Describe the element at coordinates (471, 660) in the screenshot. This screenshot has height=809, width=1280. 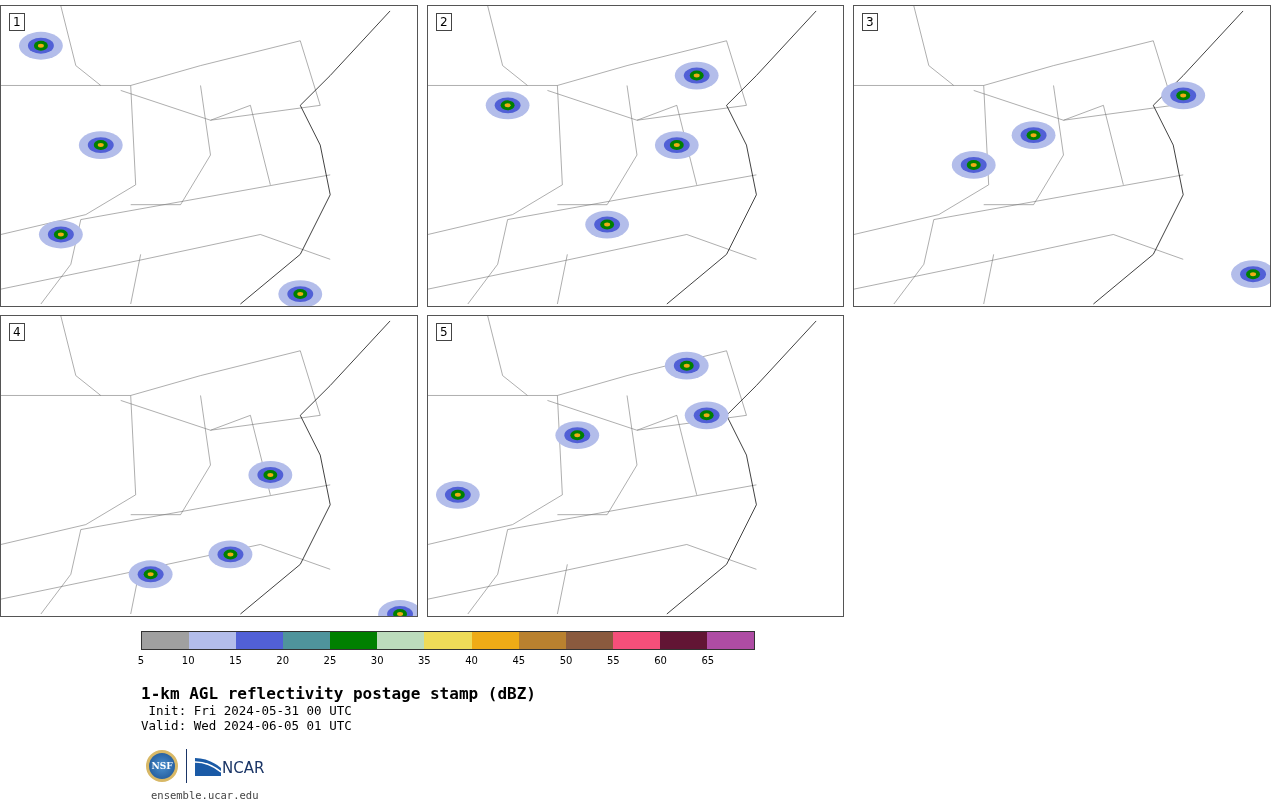
I see `tick-label: 40` at that location.